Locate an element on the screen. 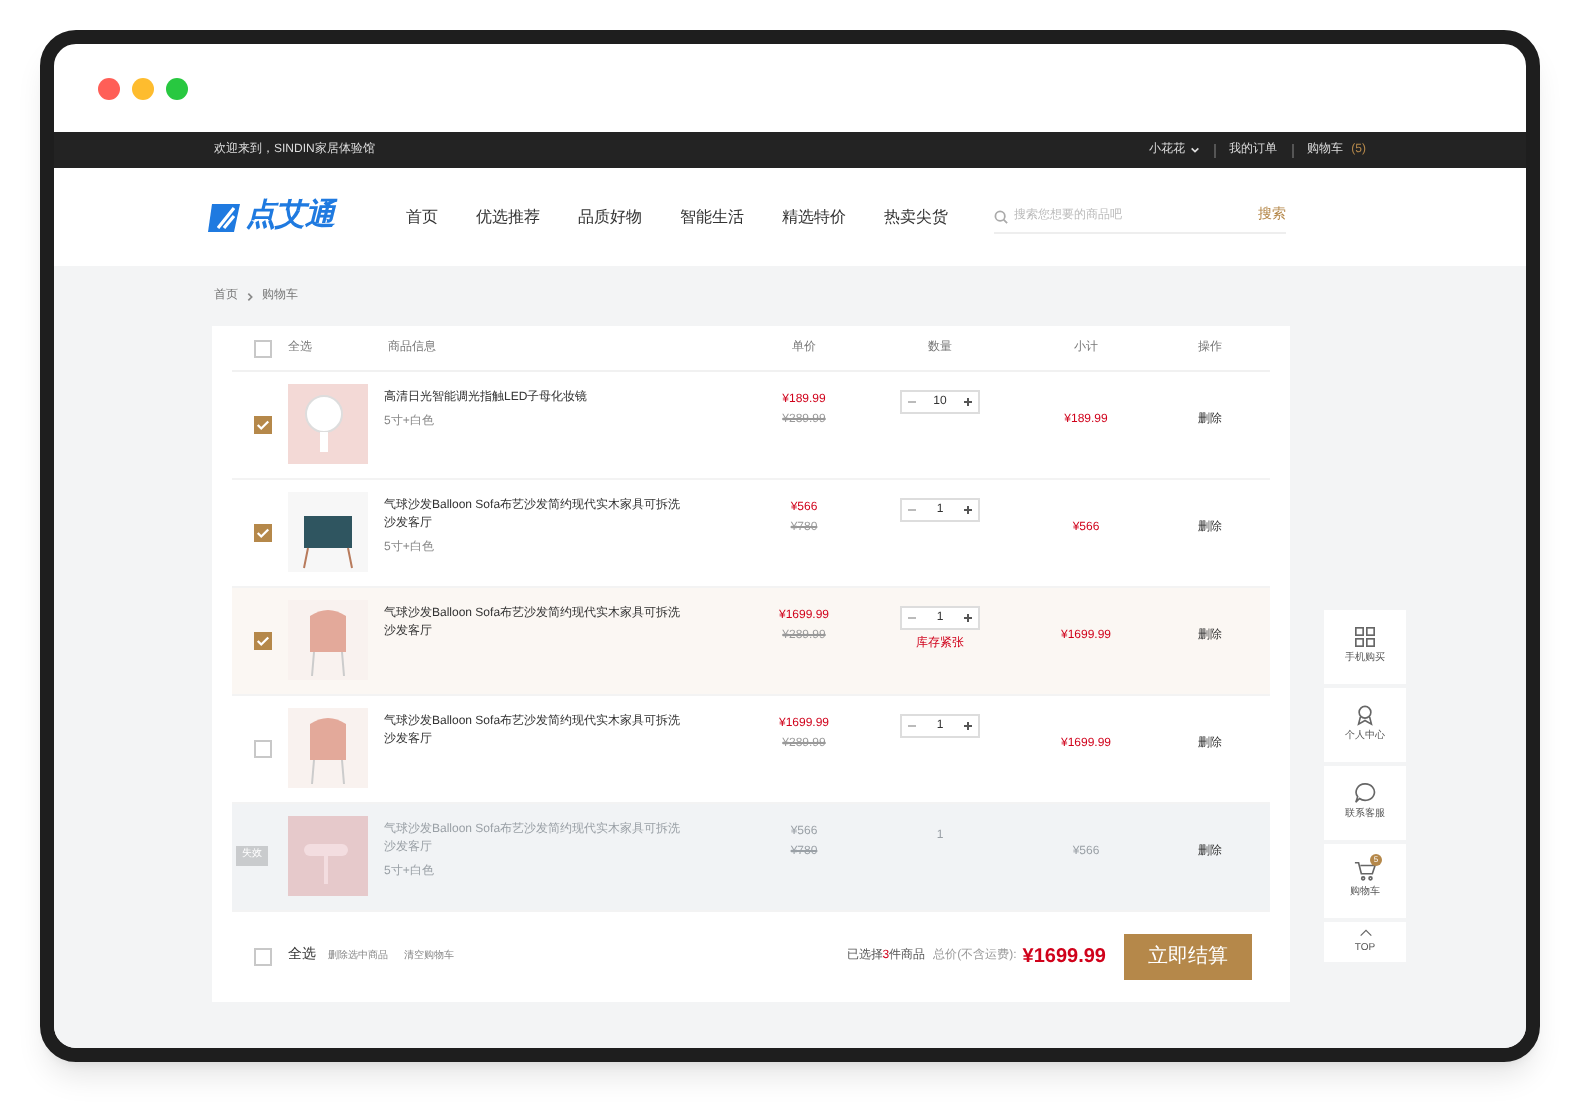  cart-icon is located at coordinates (1365, 871).